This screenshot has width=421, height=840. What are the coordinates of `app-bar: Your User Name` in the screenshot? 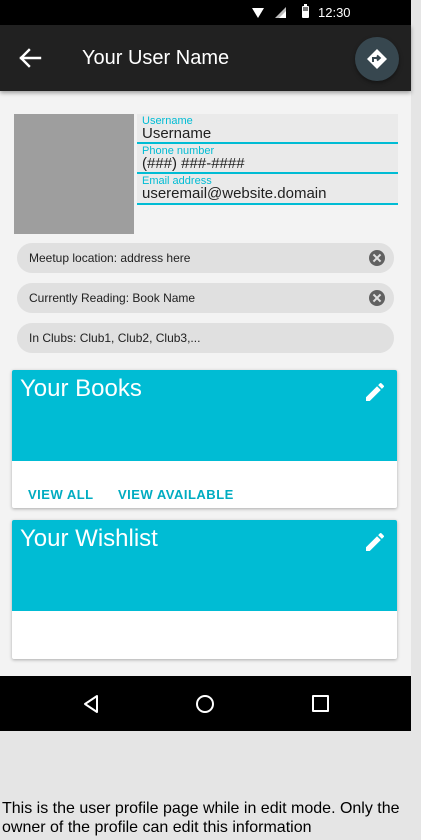 It's located at (205, 58).